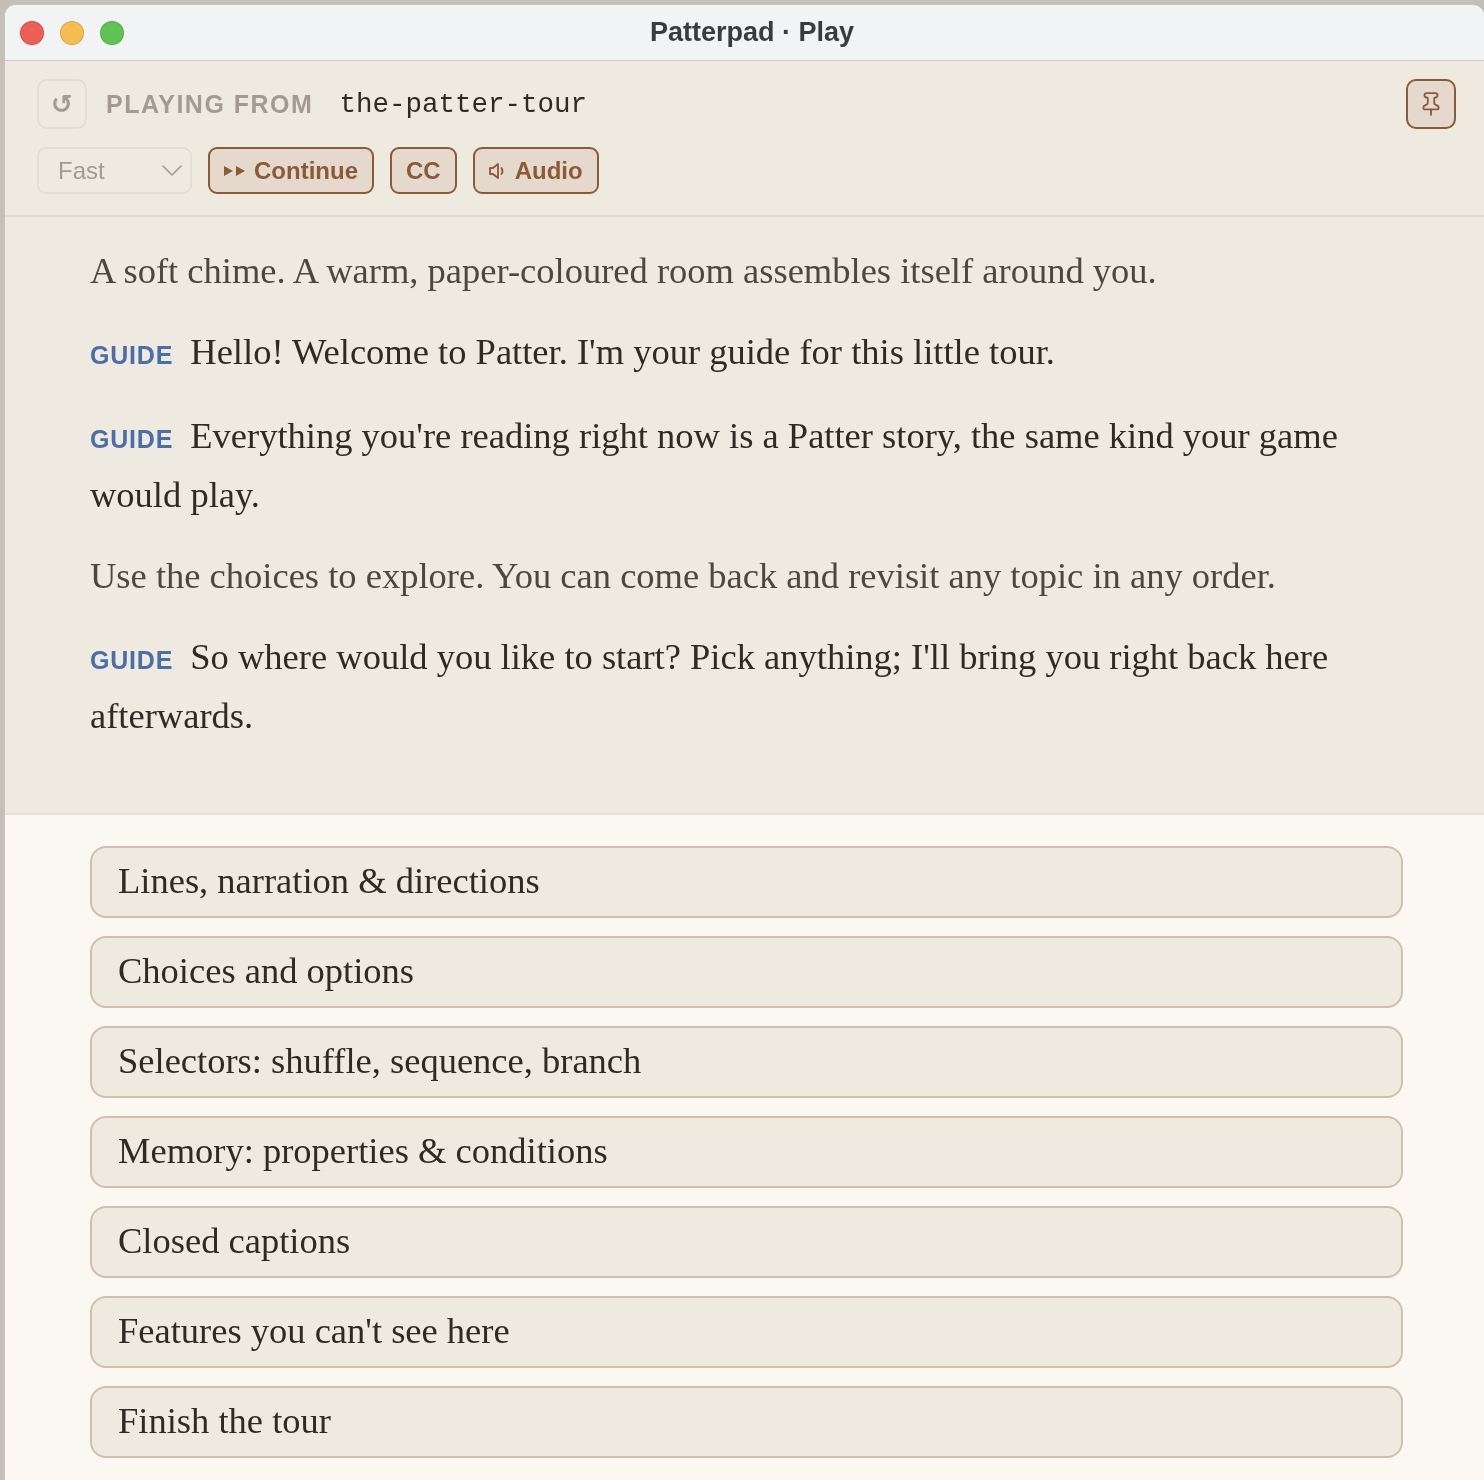 The width and height of the screenshot is (1484, 1480). I want to click on dialogue-line: GUIDE So where would you like to start? Pick anything; I'll bring you right back here afterwards., so click(710, 686).